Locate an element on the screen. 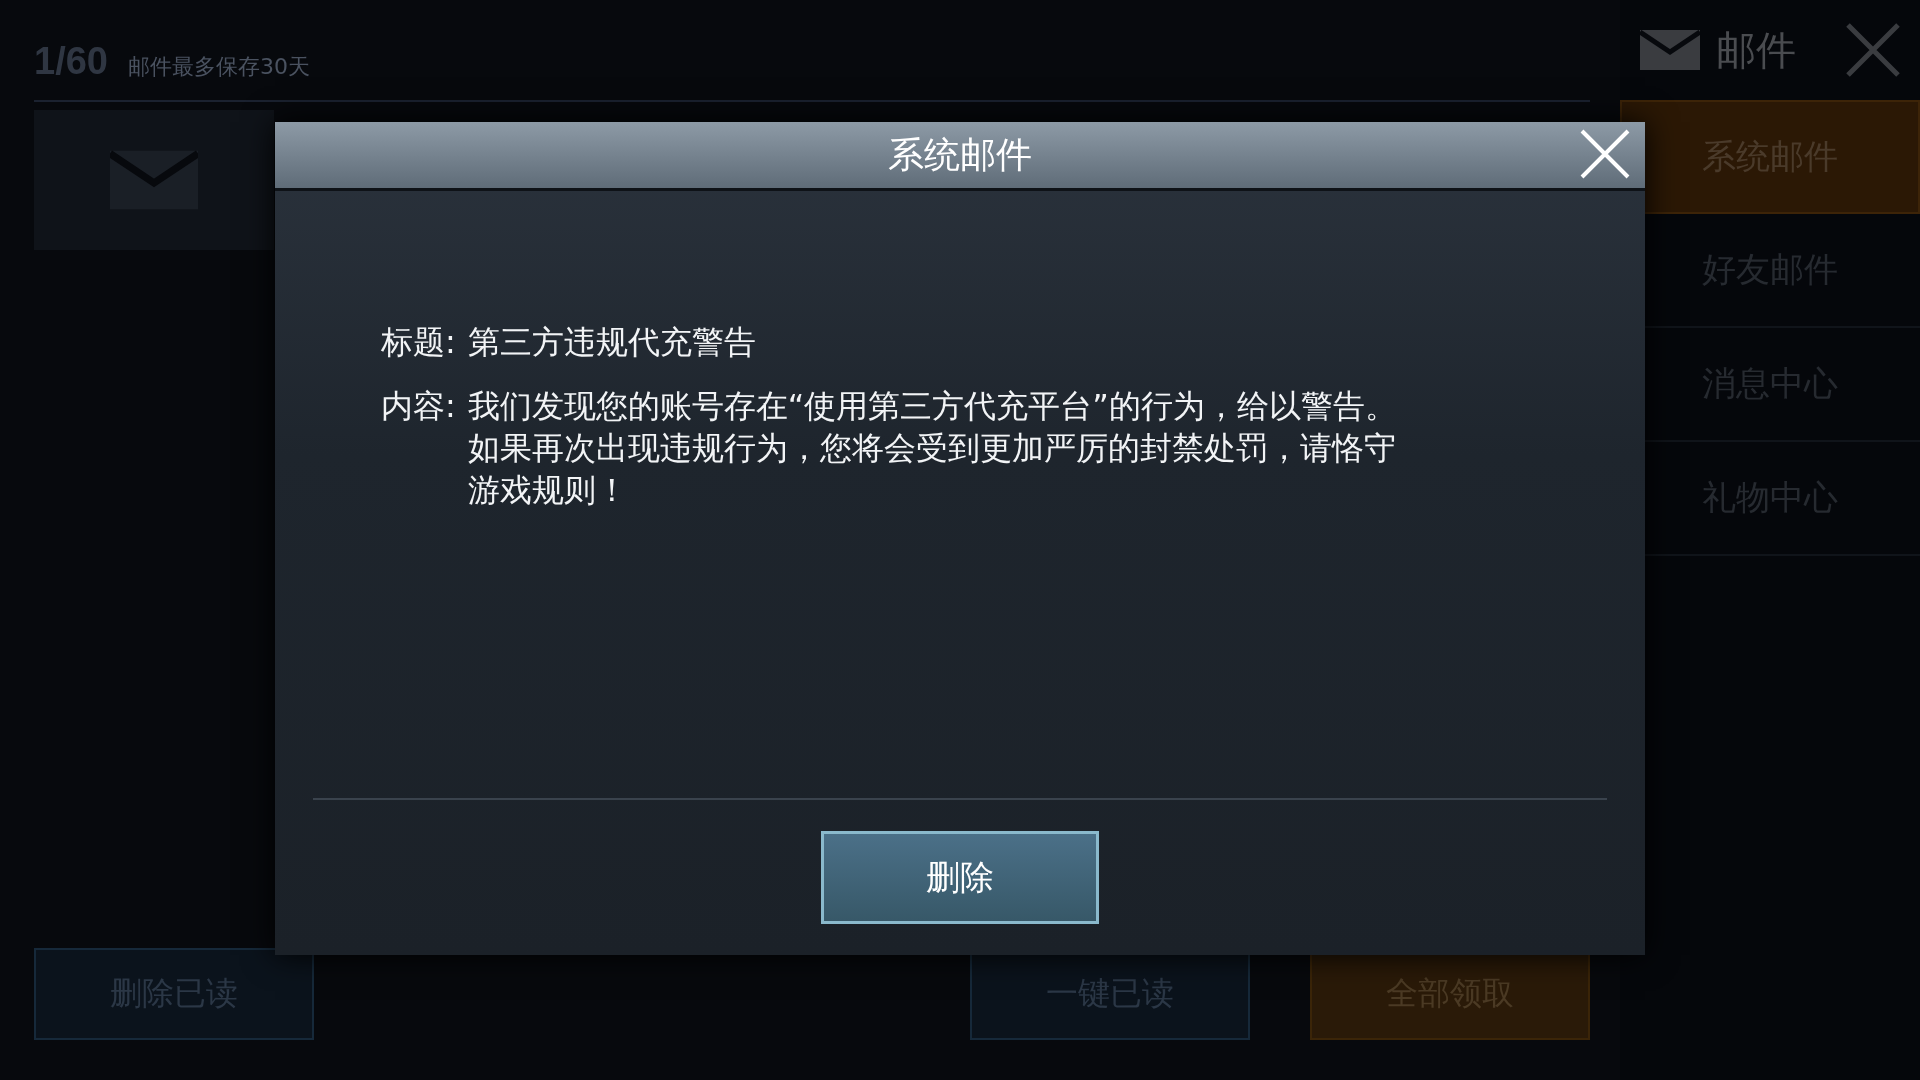 The image size is (1920, 1080). field-label: 内容: is located at coordinates (418, 406).